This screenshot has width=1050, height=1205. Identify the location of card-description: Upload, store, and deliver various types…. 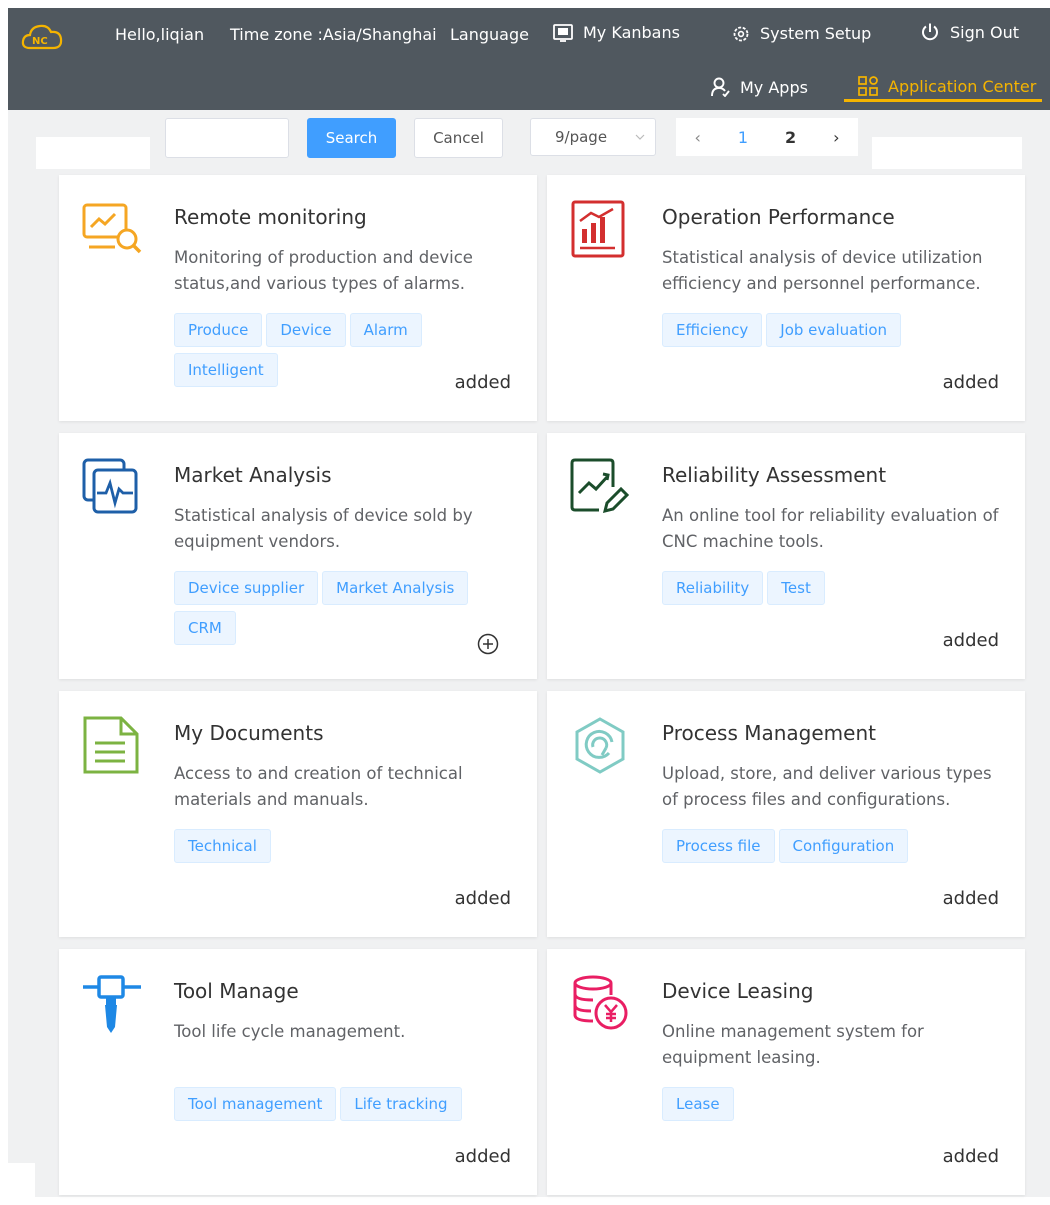
(827, 786).